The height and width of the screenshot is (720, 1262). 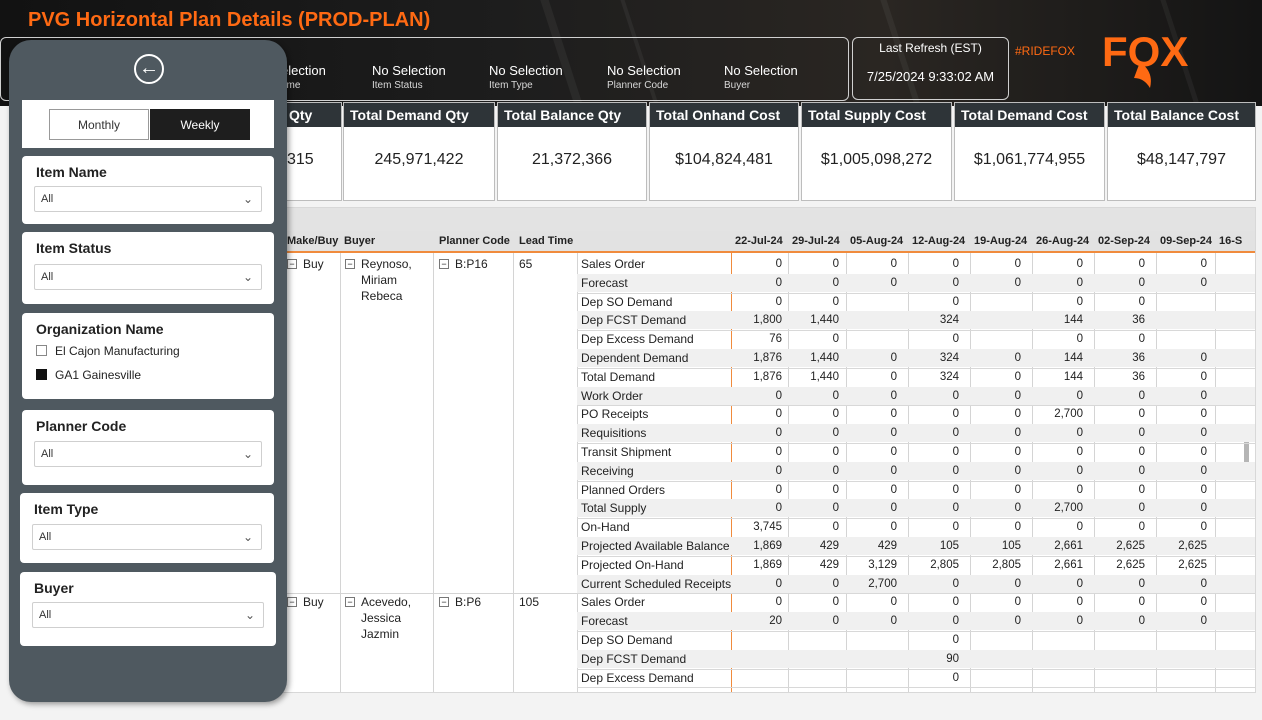 I want to click on last-refresh-value: 7/25/2024 9:33:02 AM, so click(x=930, y=76).